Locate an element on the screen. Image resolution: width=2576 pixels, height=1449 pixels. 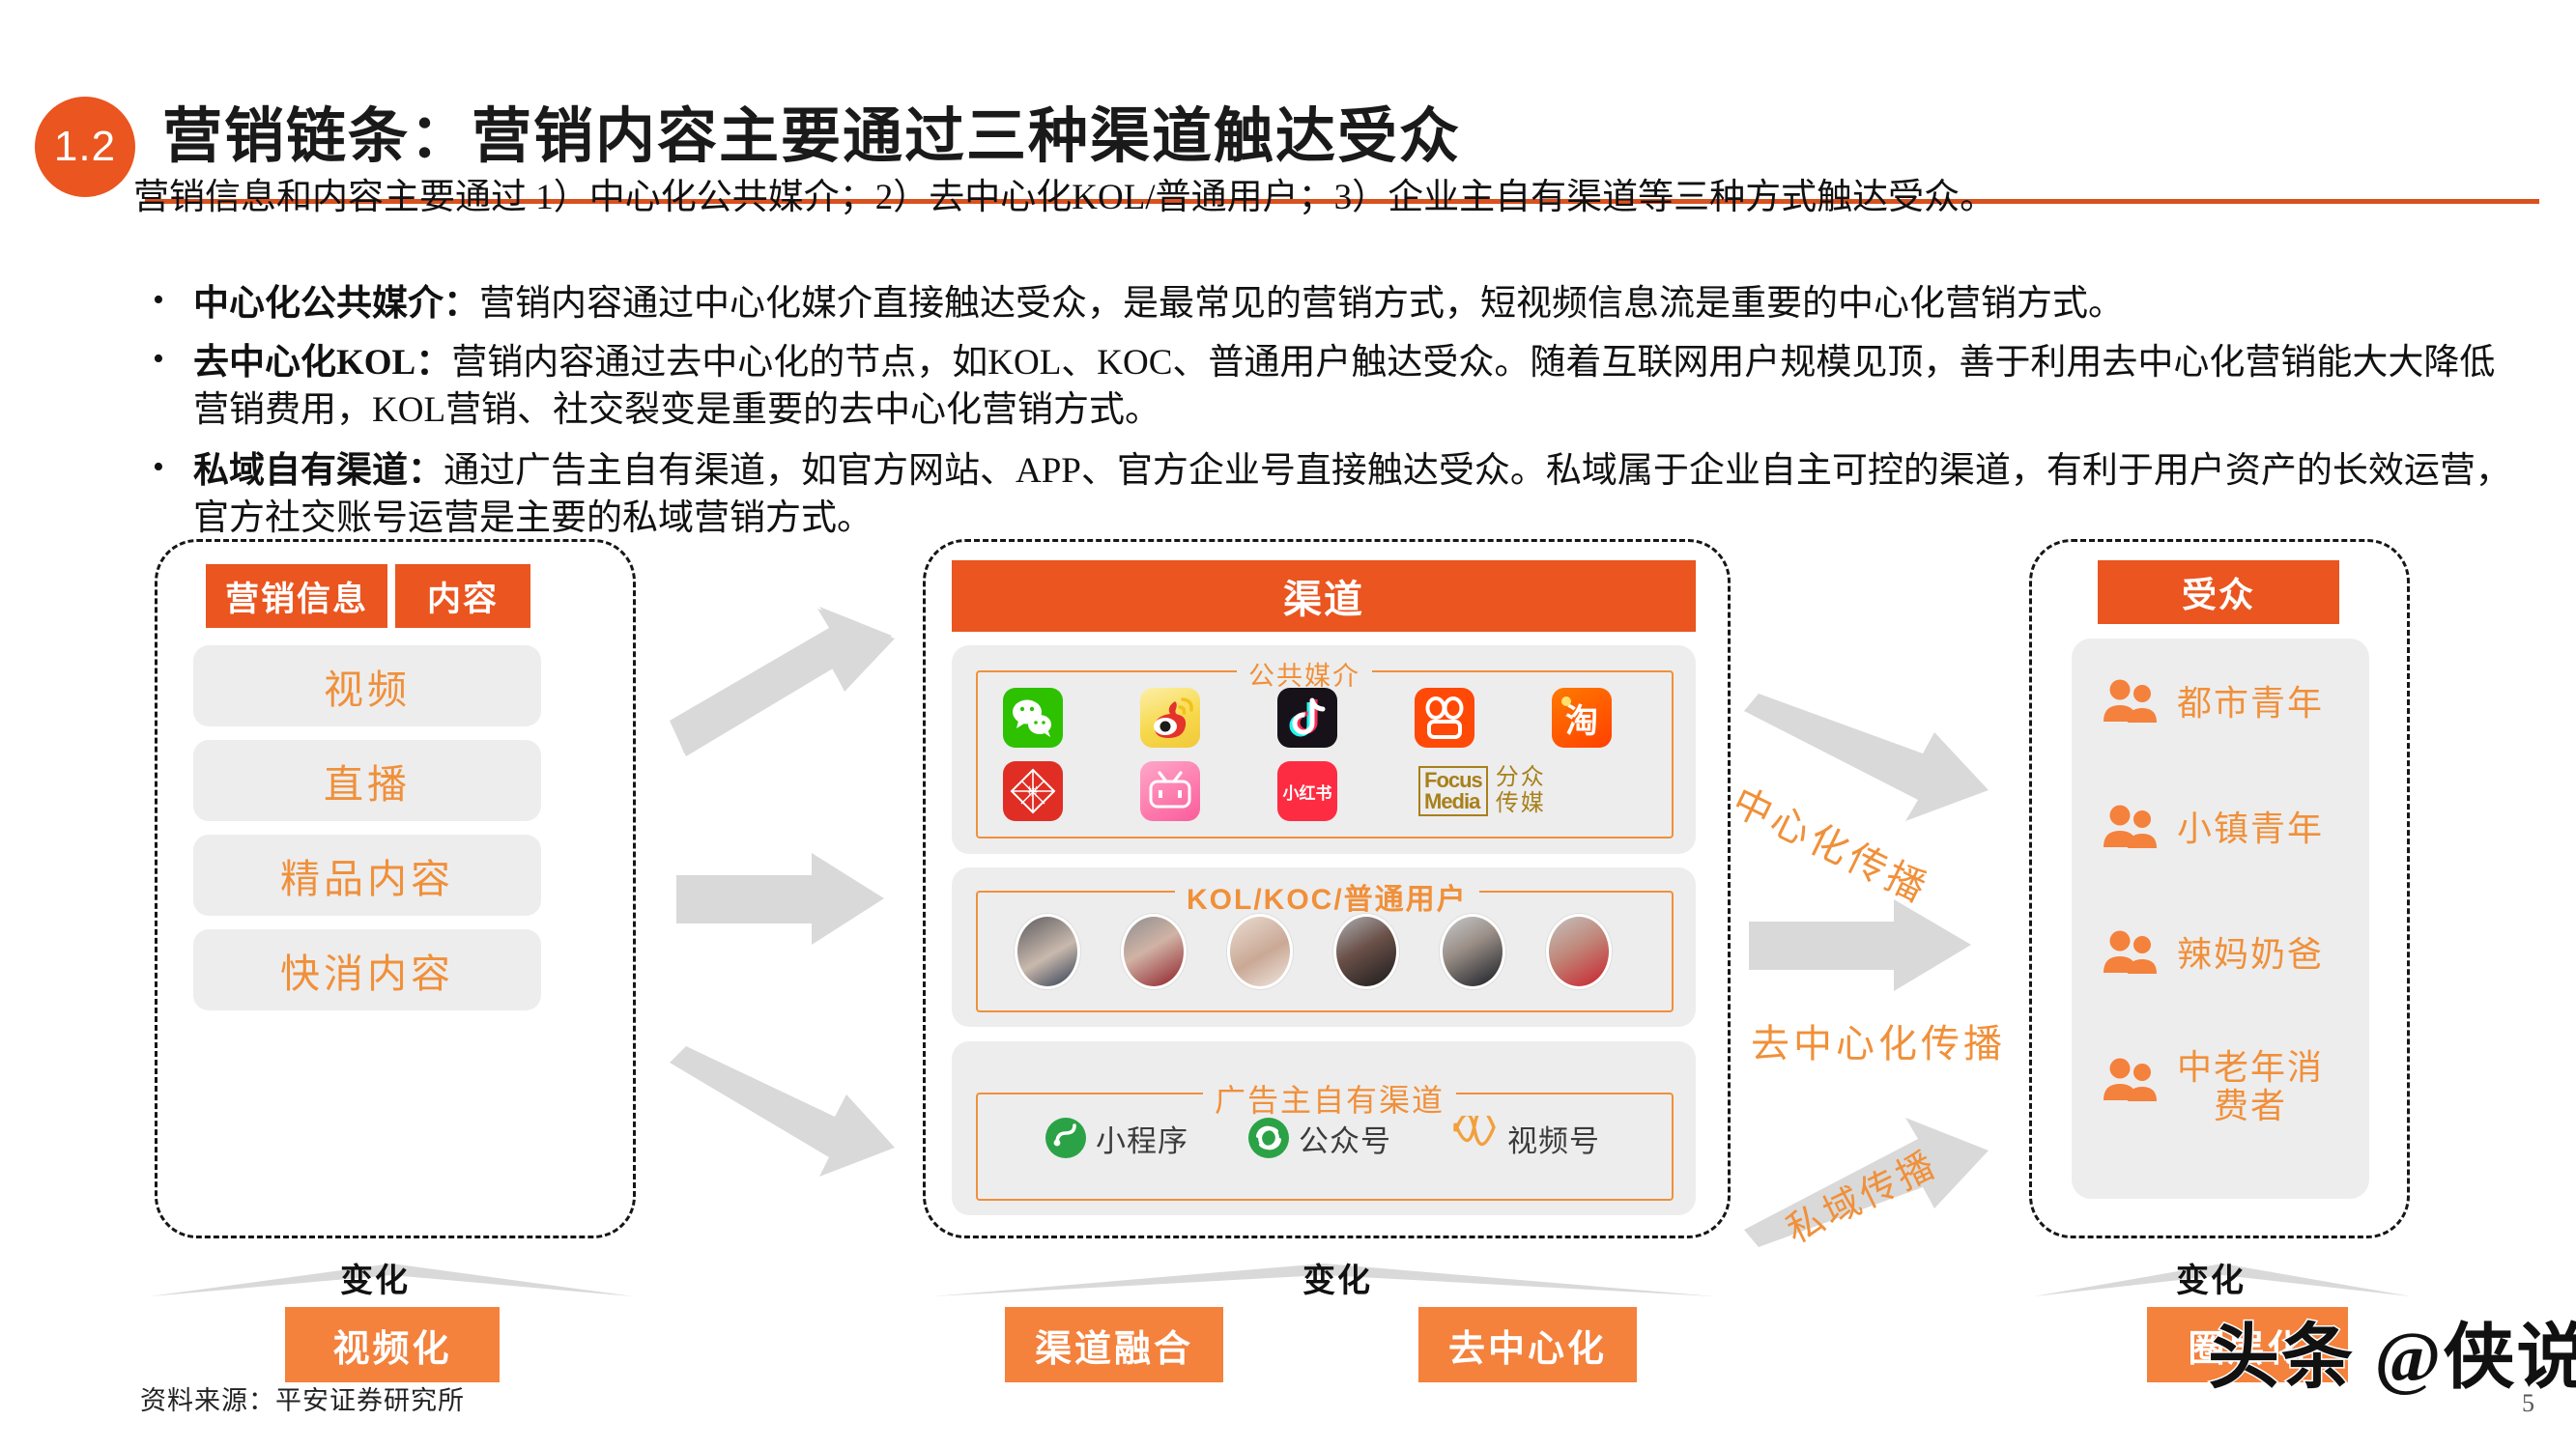
page-title: 营销链条：营销内容主要通过三种渠道触达受众 is located at coordinates (812, 137).